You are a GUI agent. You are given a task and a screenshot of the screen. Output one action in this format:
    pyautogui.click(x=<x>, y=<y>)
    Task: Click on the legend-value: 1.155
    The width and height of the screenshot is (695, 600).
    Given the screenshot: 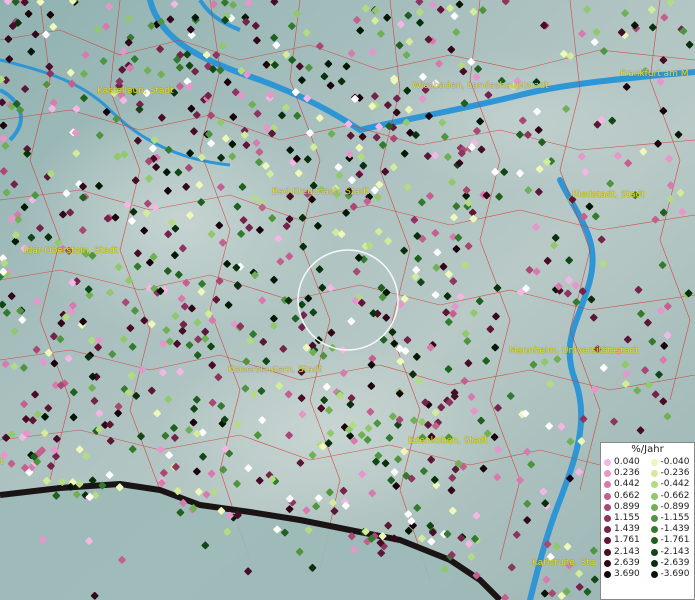 What is the action you would take?
    pyautogui.click(x=627, y=518)
    